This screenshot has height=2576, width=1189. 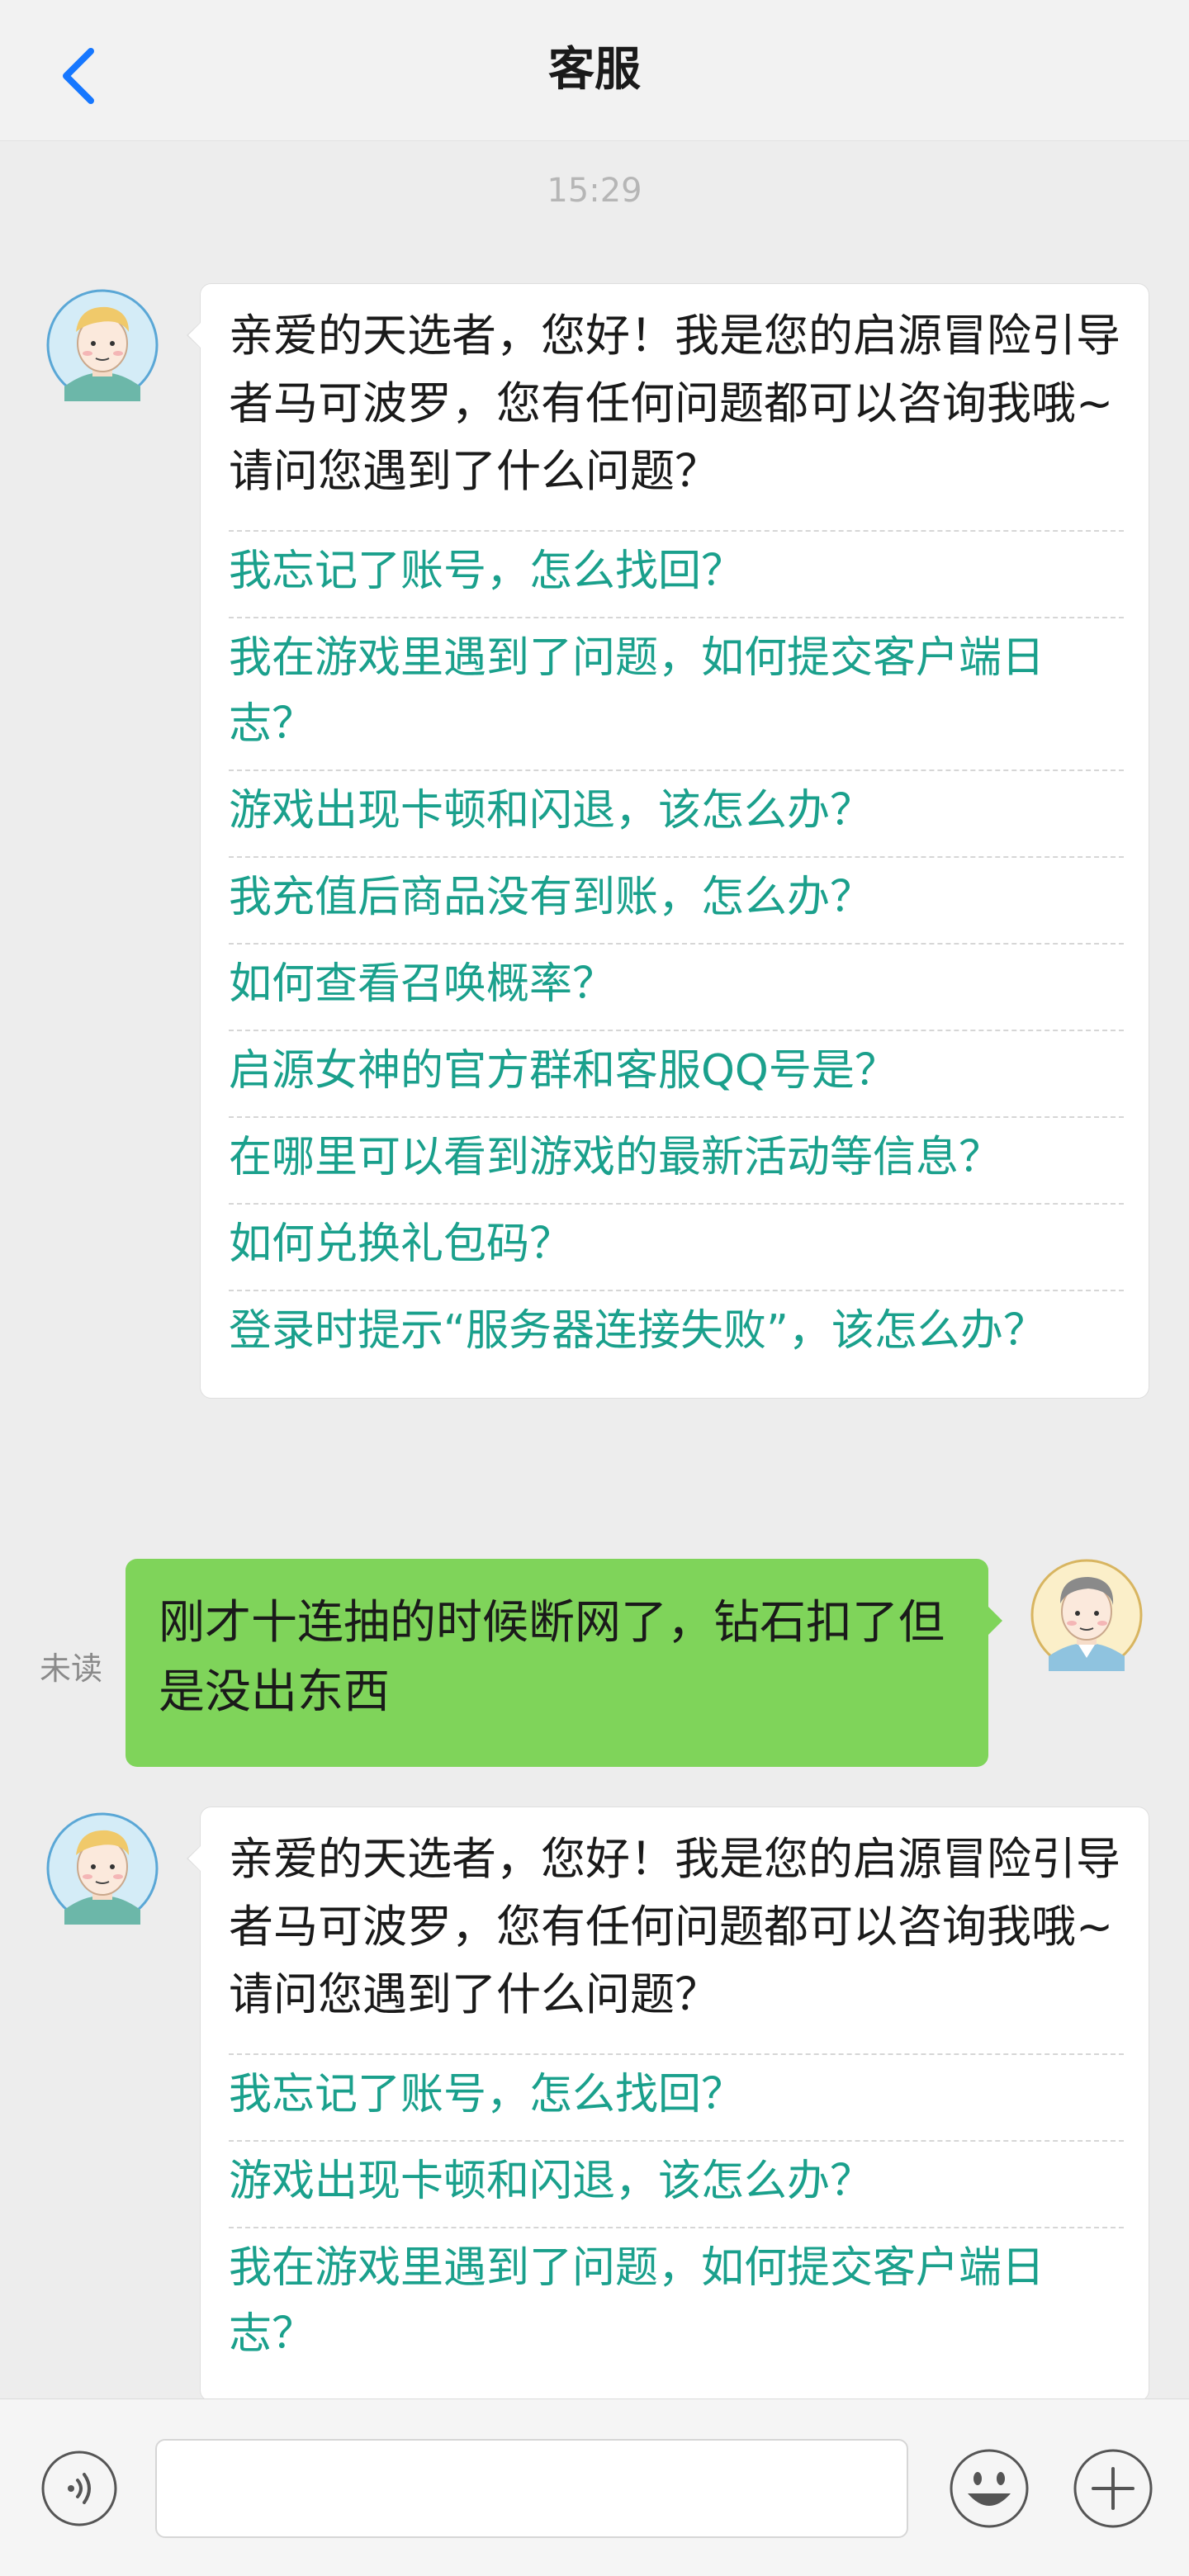 What do you see at coordinates (676, 899) in the screenshot?
I see `faq-link: 我充值后商品没有到账，怎么办？` at bounding box center [676, 899].